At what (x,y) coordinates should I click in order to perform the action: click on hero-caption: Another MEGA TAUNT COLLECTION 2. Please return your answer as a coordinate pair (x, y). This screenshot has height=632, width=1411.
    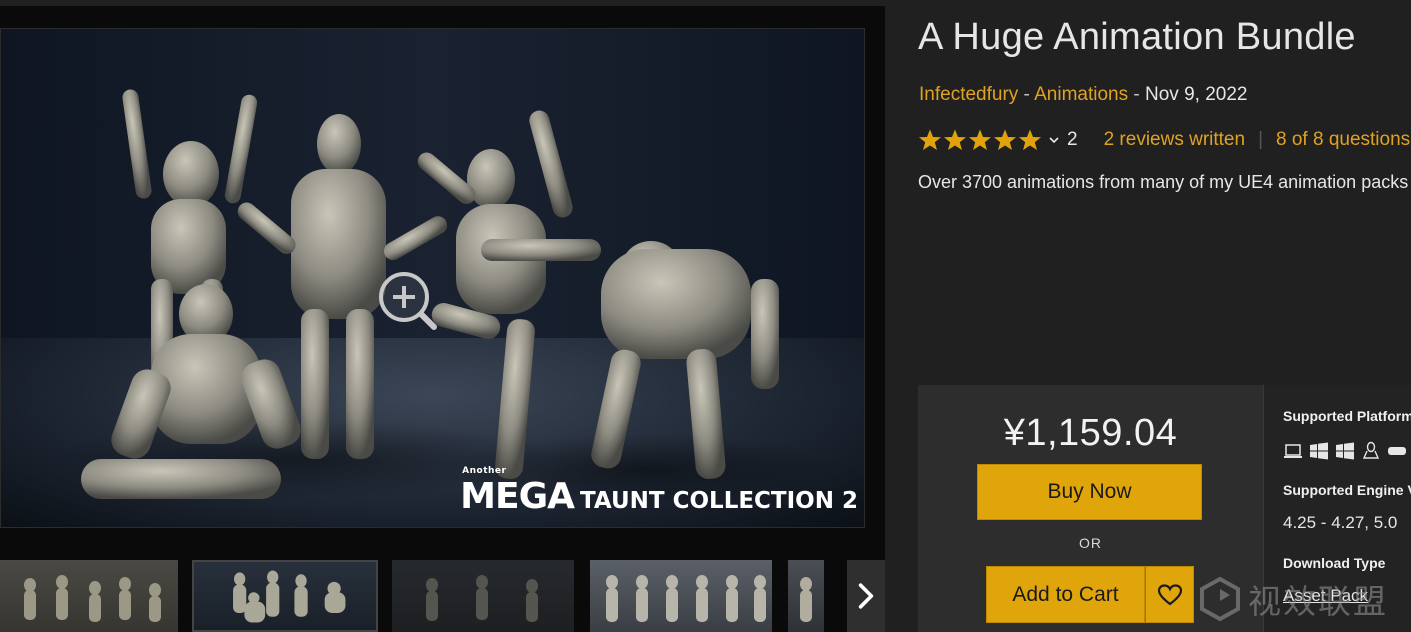
    Looking at the image, I should click on (659, 491).